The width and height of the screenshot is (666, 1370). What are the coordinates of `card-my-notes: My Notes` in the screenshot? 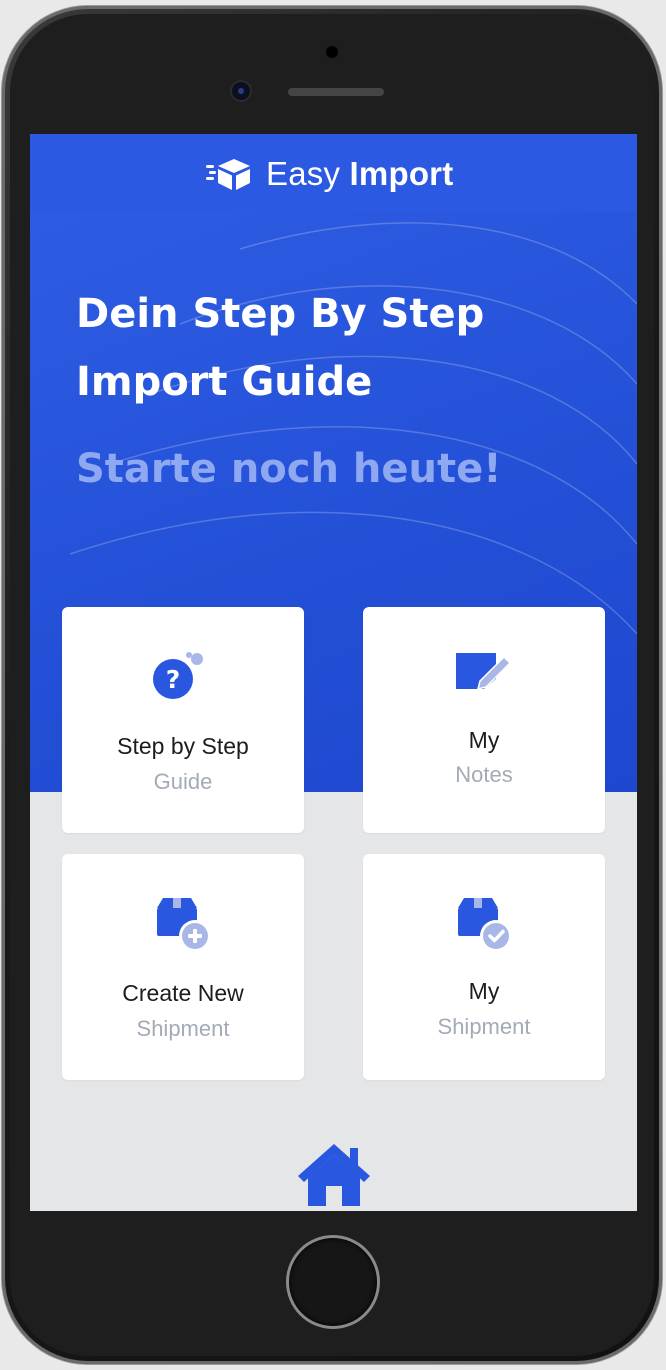 It's located at (484, 720).